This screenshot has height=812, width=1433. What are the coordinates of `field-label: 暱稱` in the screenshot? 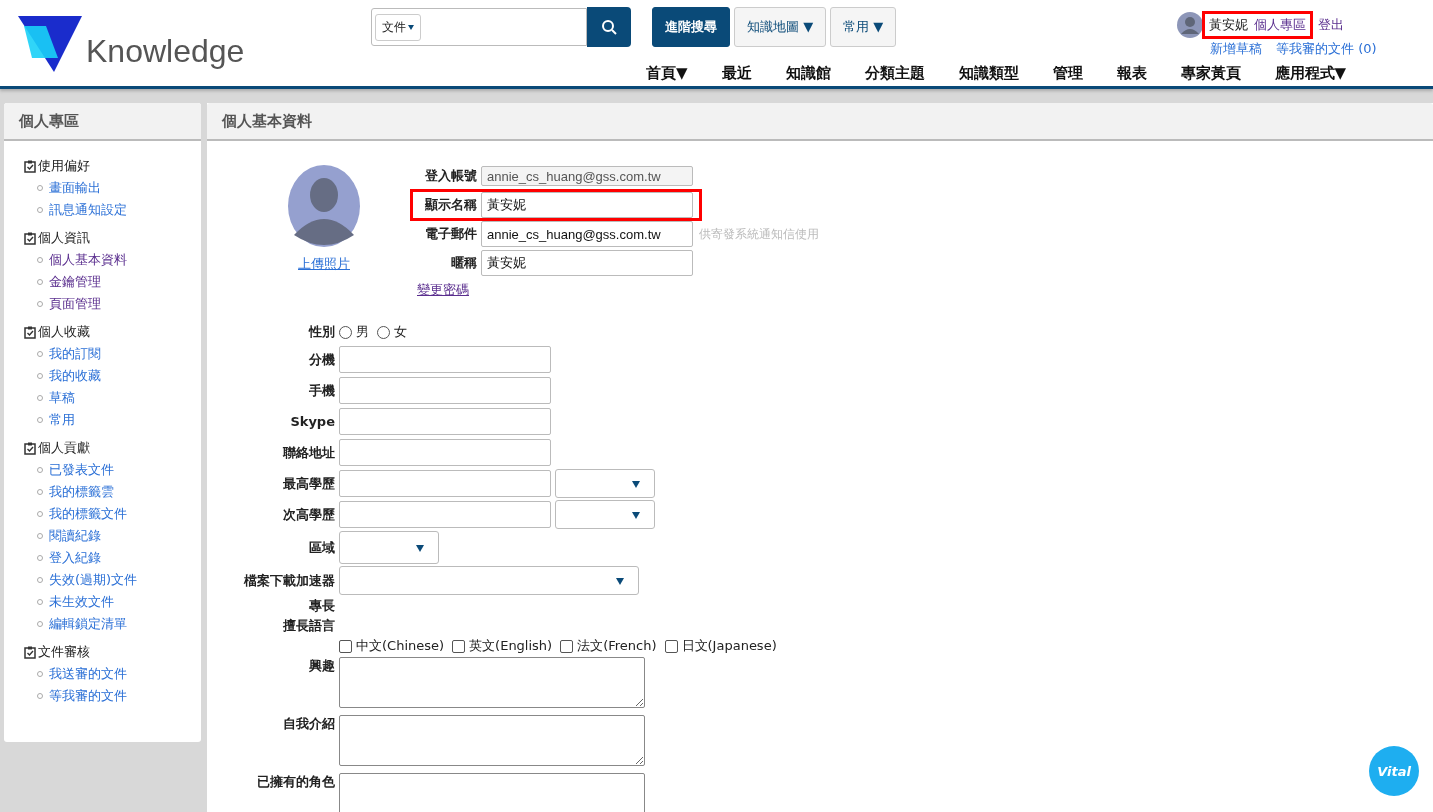 It's located at (463, 263).